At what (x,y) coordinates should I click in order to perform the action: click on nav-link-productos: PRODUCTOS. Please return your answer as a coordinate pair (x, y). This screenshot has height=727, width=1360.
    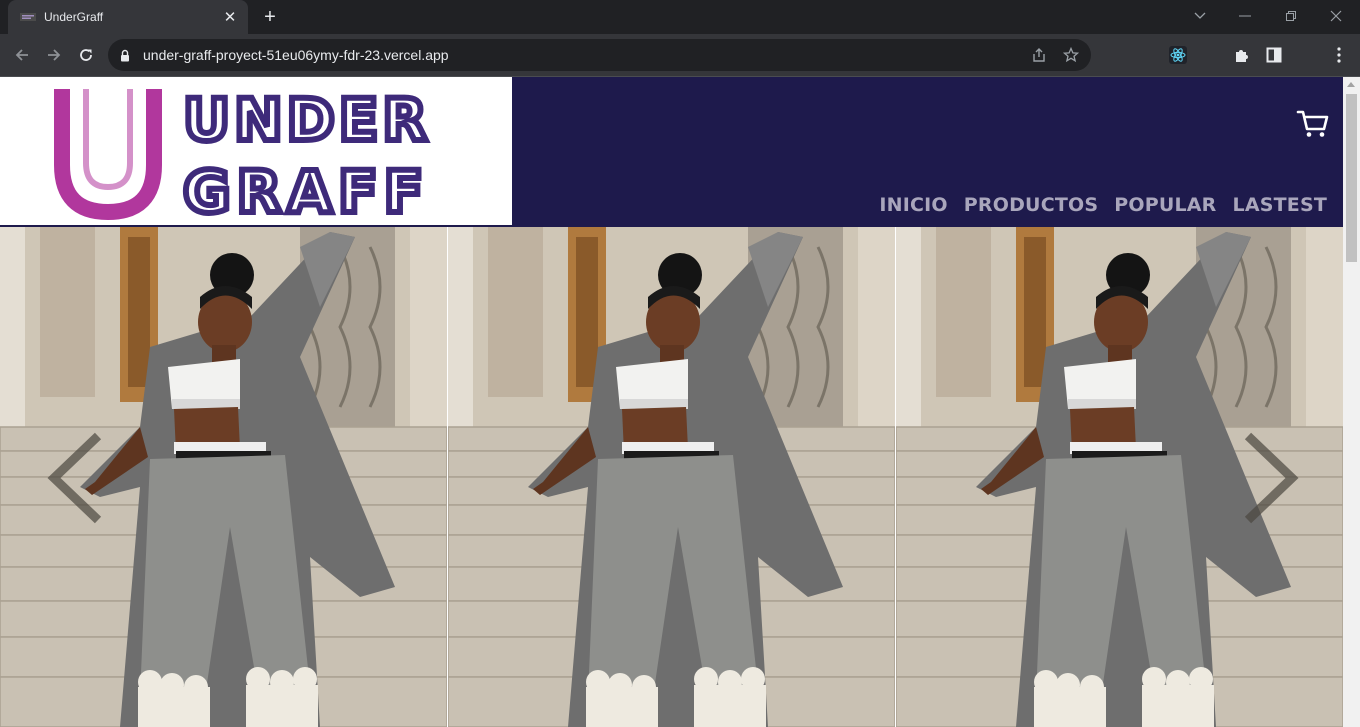
    Looking at the image, I should click on (1031, 205).